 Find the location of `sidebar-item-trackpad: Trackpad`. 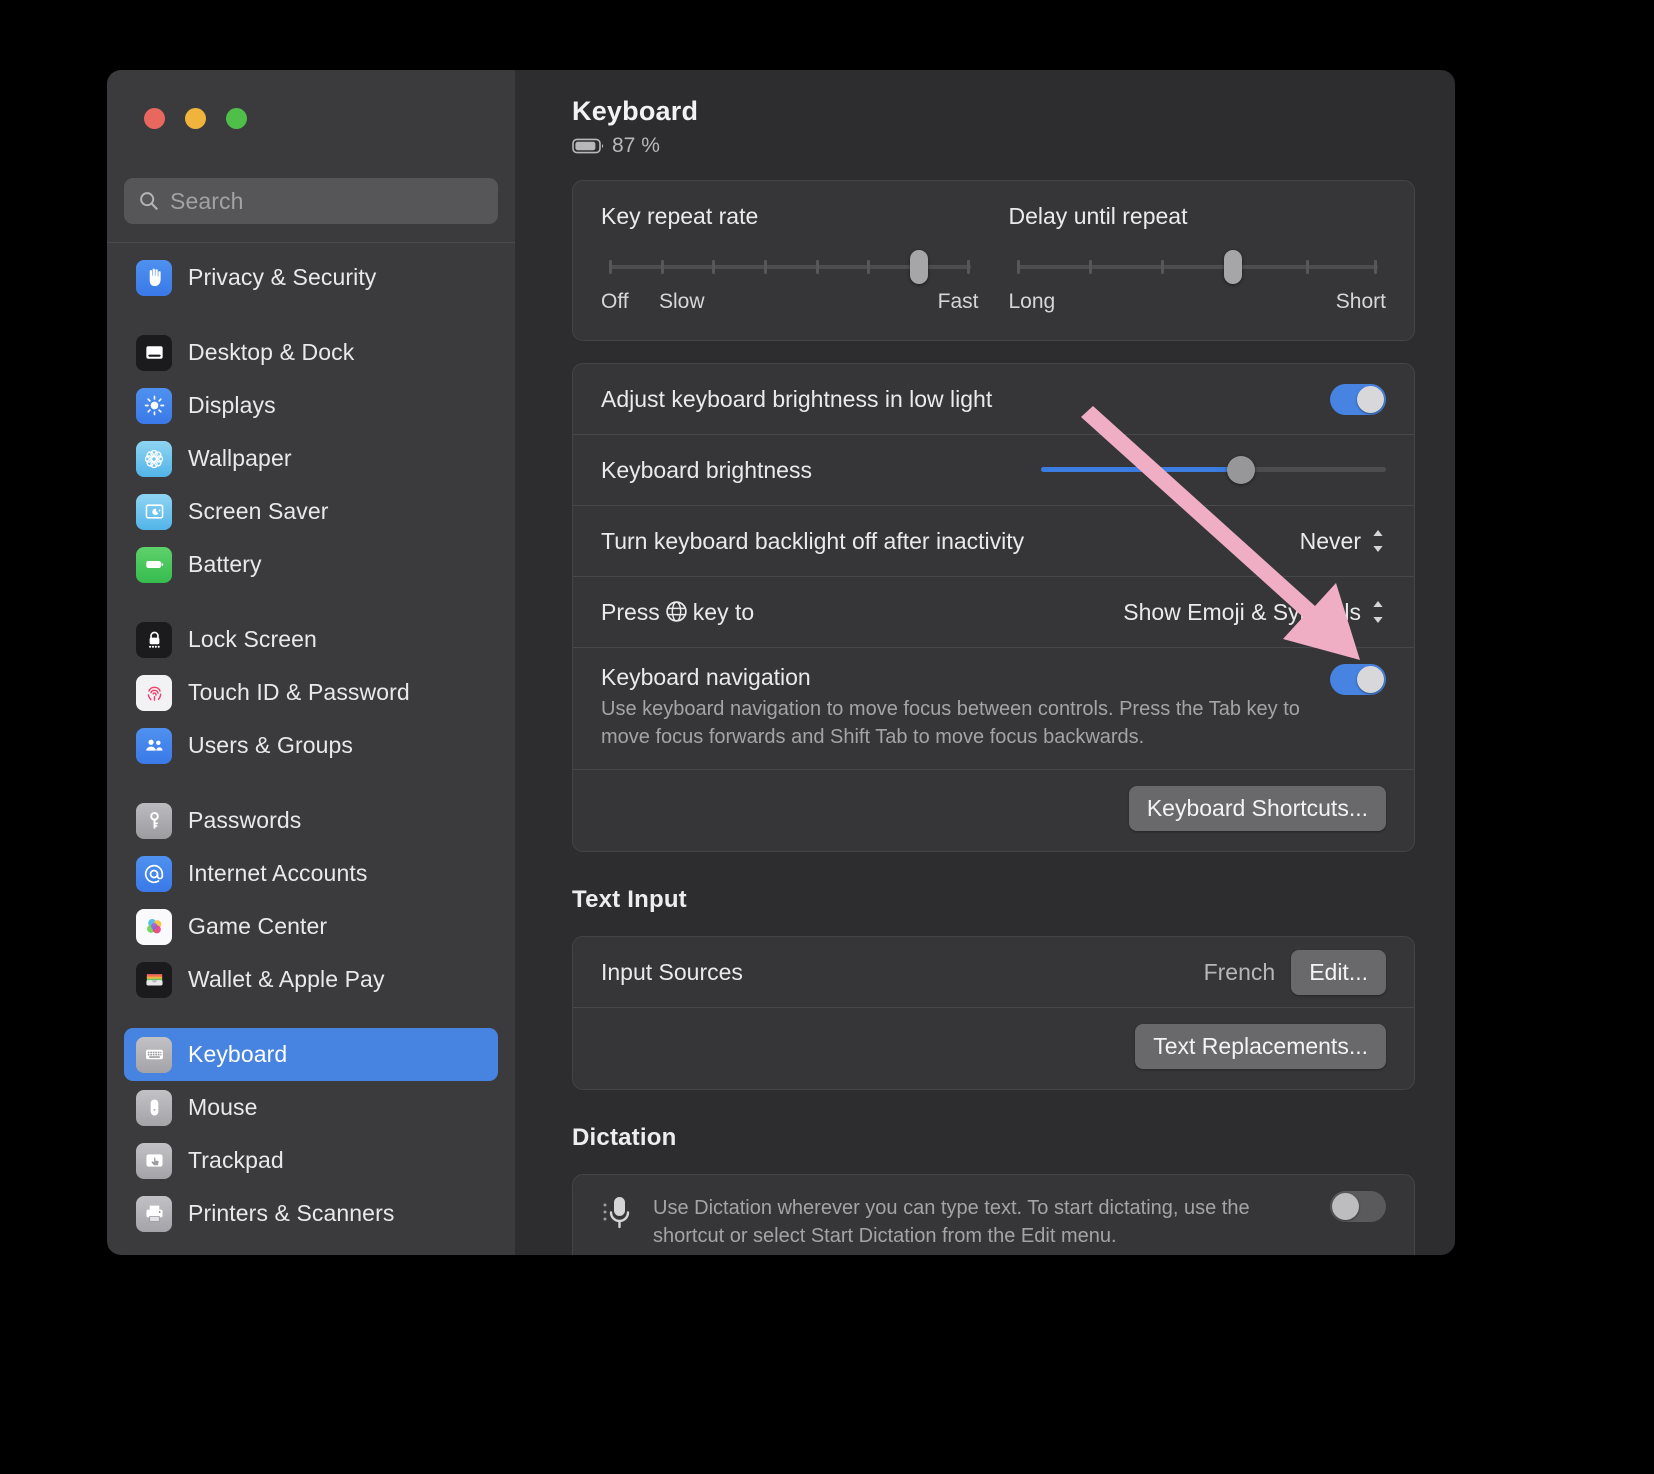

sidebar-item-trackpad: Trackpad is located at coordinates (311, 1160).